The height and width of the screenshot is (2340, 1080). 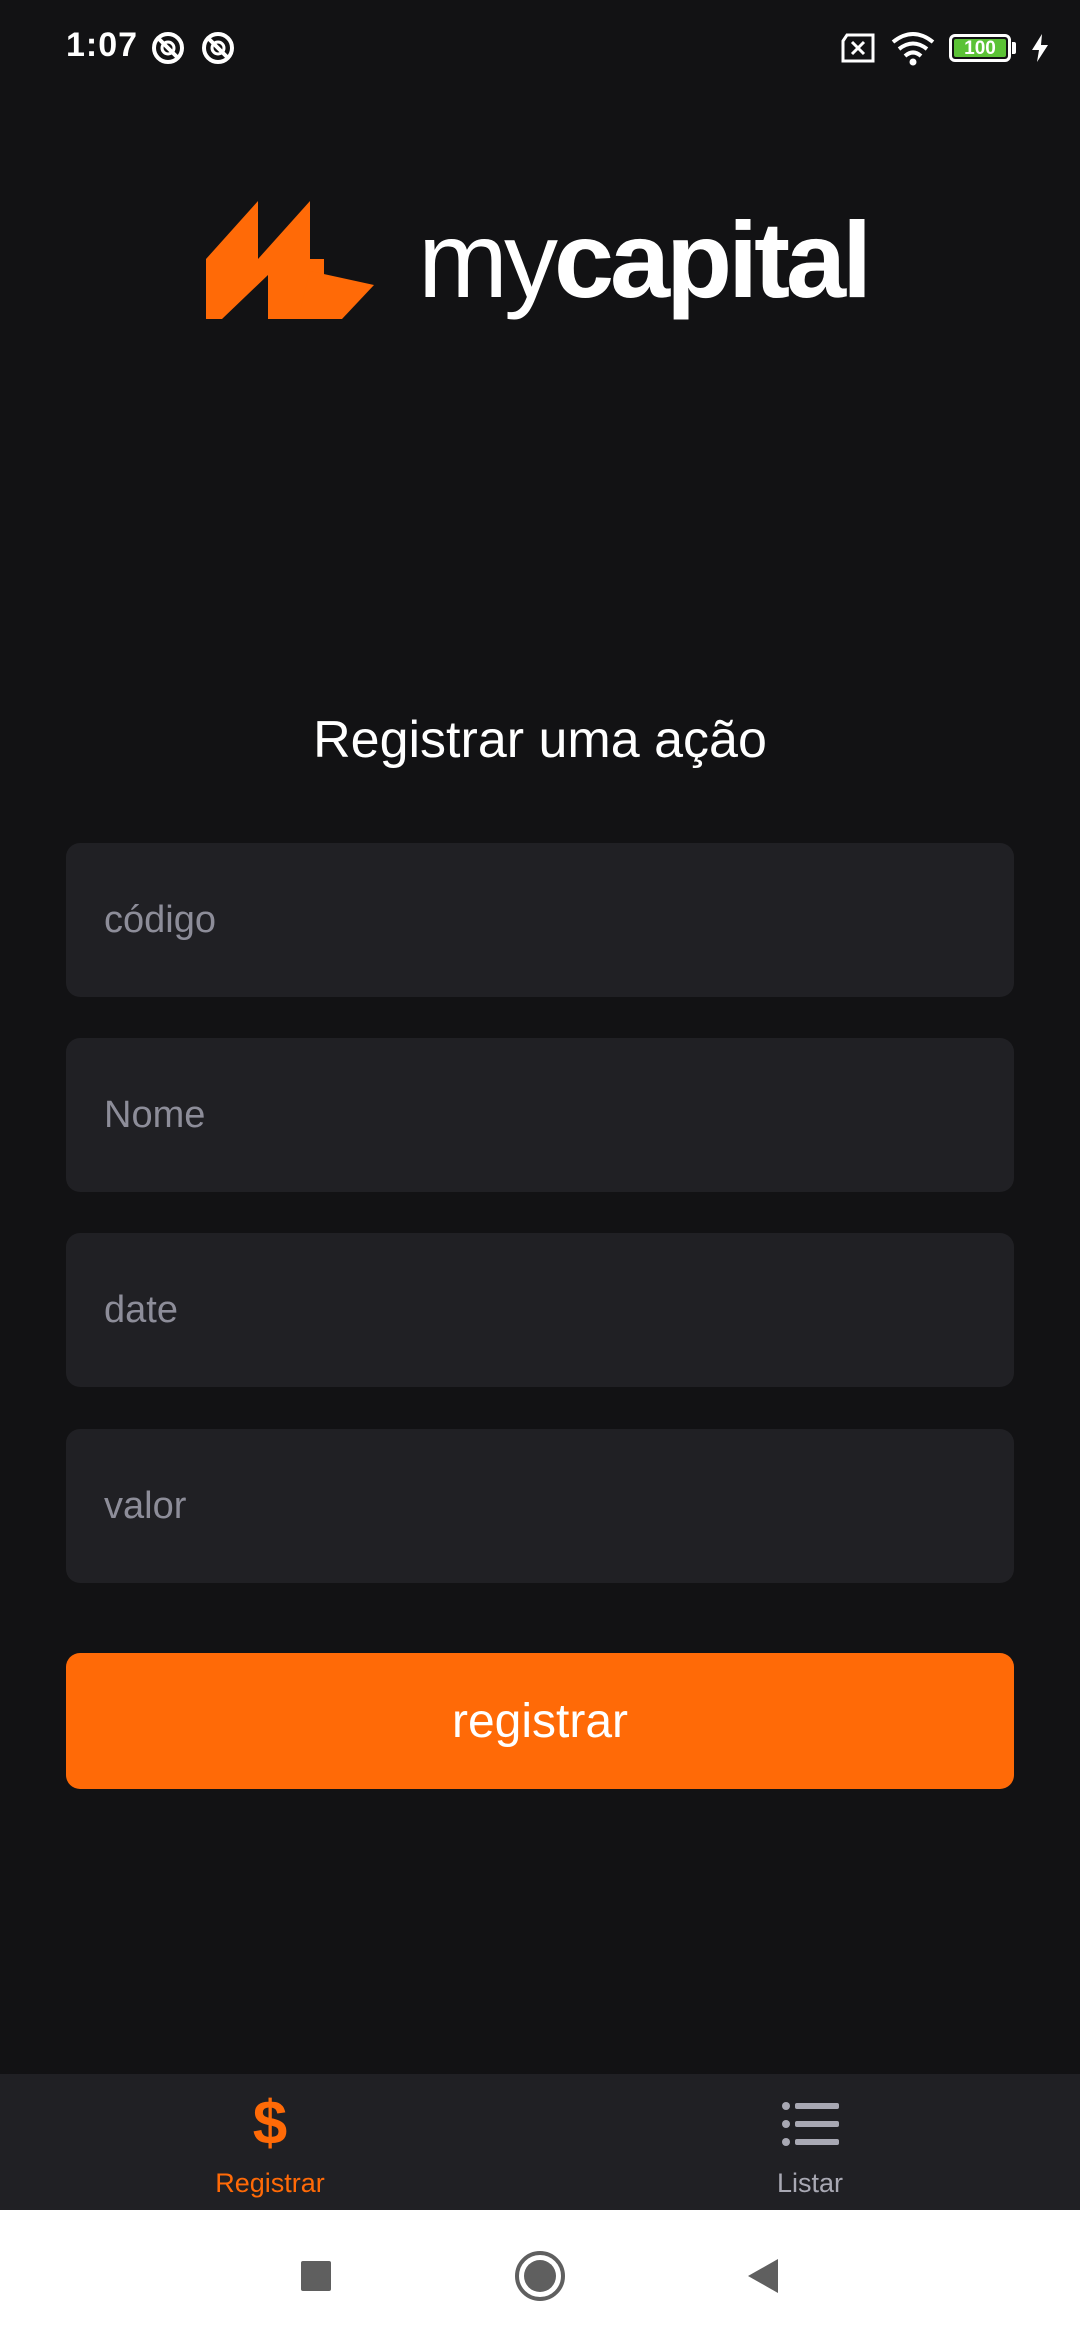 I want to click on date-input, so click(x=540, y=1310).